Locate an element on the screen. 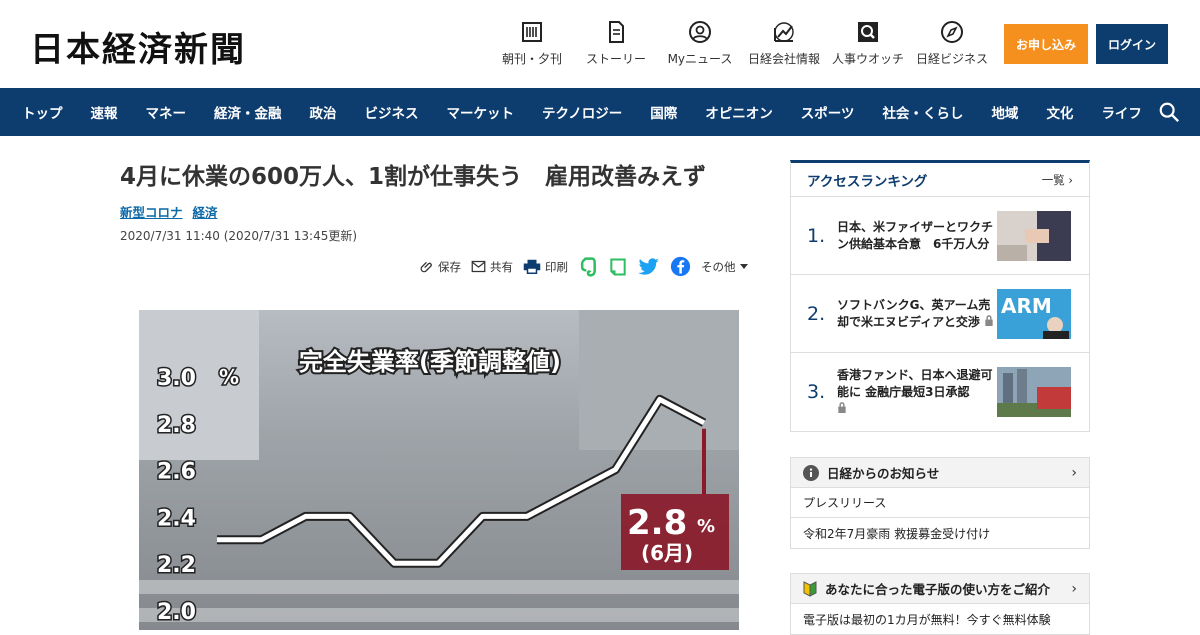 Image resolution: width=1200 pixels, height=635 pixels. header-nav-nikkei-business: 日経ビジネス is located at coordinates (952, 43).